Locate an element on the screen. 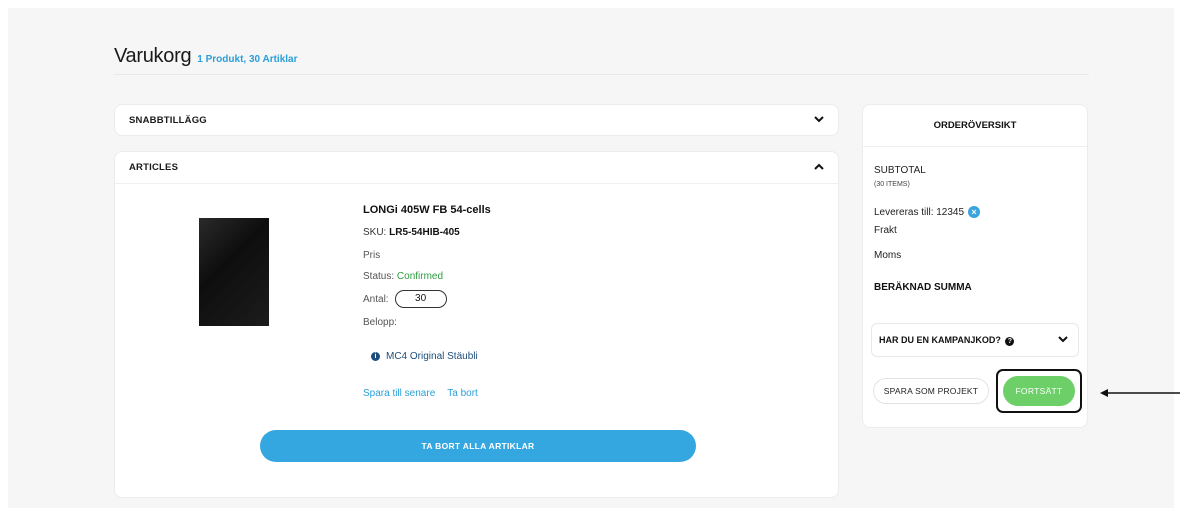 This screenshot has height=516, width=1187. product-status: Status: Confirmed is located at coordinates (403, 276).